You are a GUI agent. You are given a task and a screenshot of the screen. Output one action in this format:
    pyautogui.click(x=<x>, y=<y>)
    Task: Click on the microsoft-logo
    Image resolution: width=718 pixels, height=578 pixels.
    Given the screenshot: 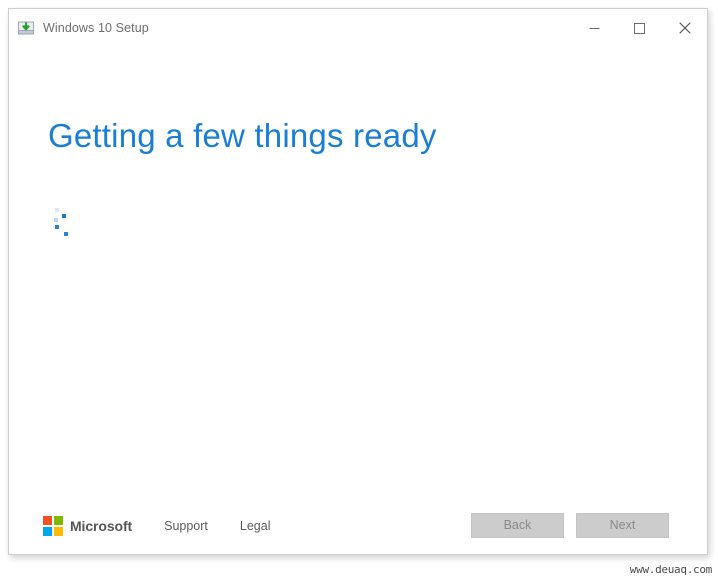 What is the action you would take?
    pyautogui.click(x=53, y=526)
    